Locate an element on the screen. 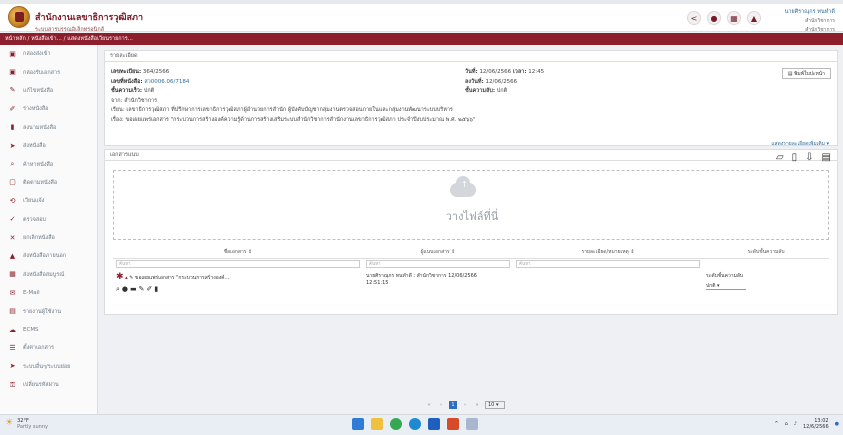 This screenshot has width=843, height=435. book-icon: ▦ is located at coordinates (12, 274).